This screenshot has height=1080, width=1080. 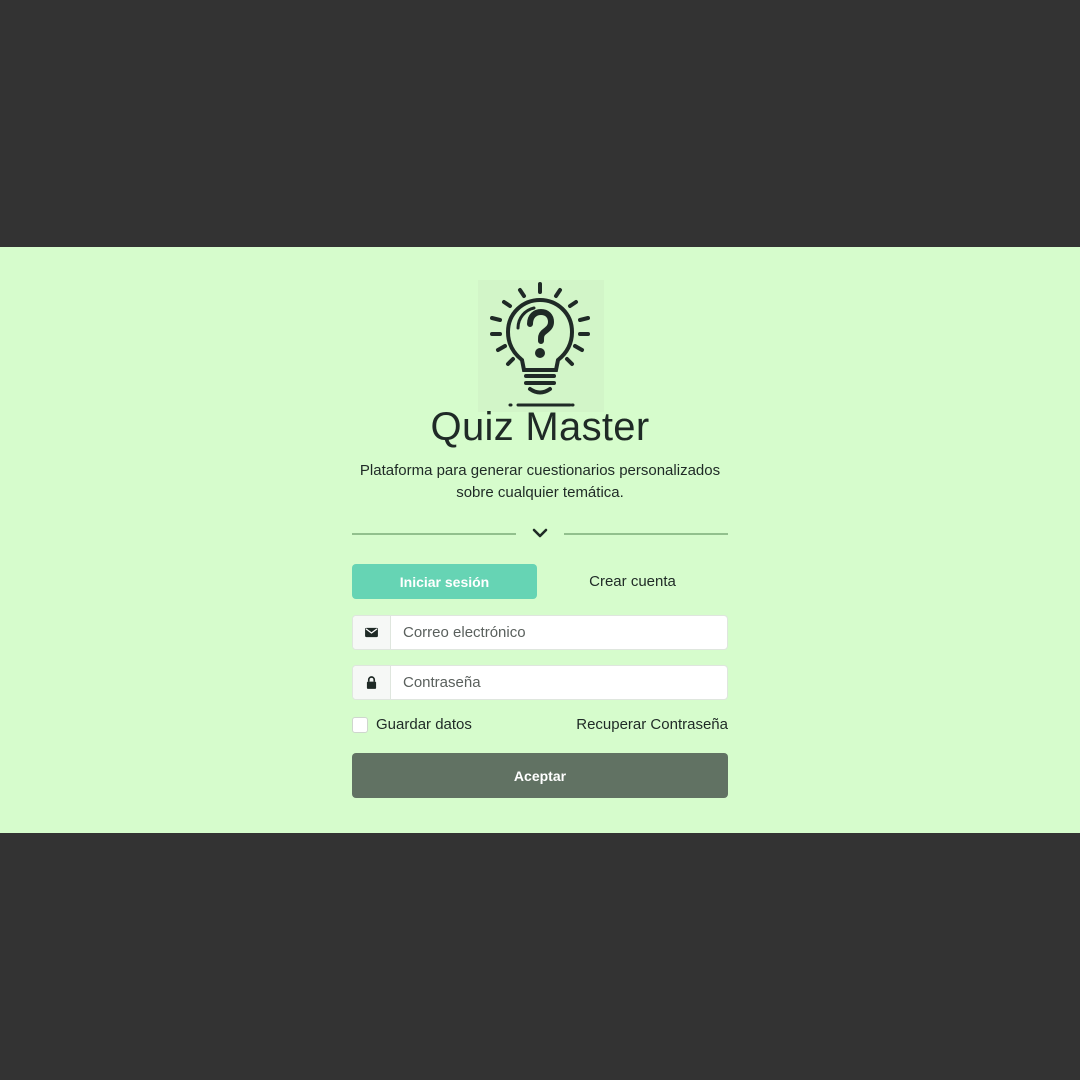 What do you see at coordinates (540, 775) in the screenshot?
I see `submit-button: Aceptar` at bounding box center [540, 775].